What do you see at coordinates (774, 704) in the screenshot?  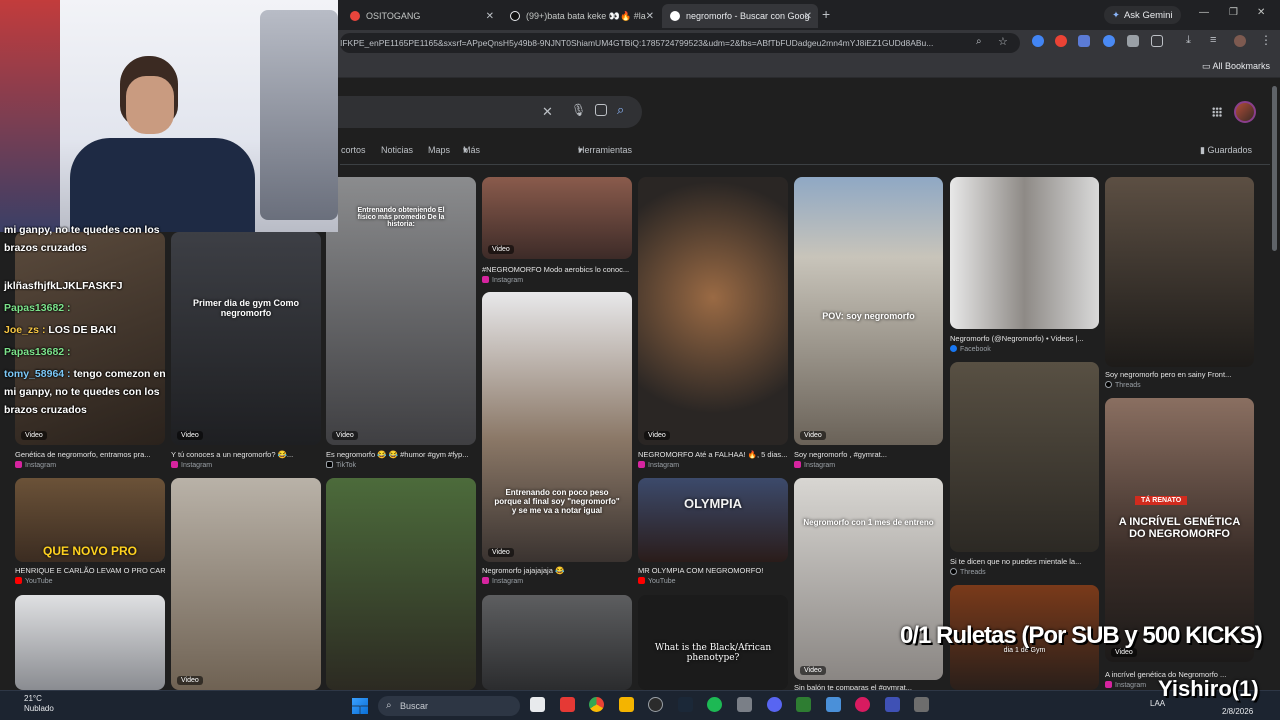 I see `discord-icon` at bounding box center [774, 704].